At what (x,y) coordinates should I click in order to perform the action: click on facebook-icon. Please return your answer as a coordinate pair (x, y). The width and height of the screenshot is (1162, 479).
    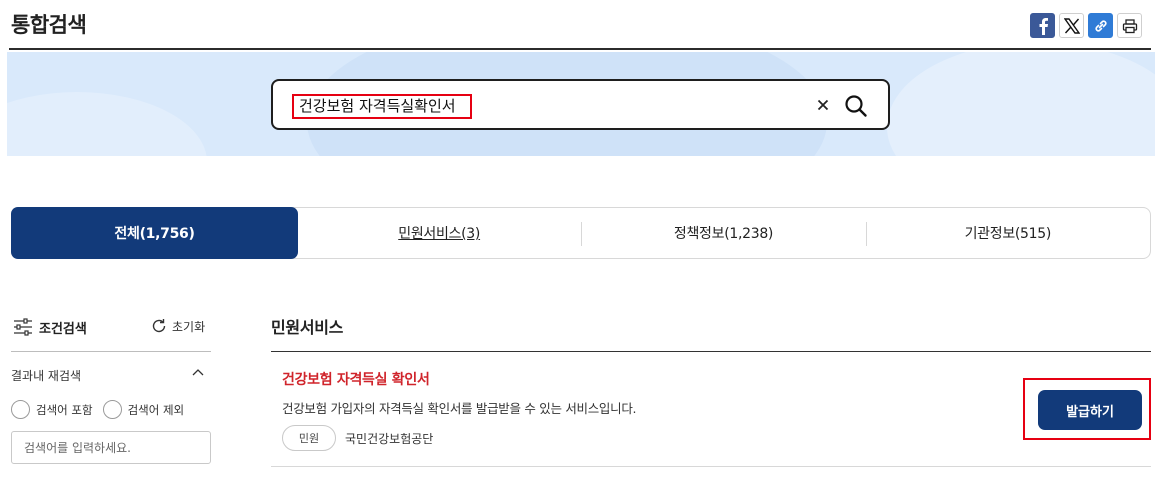
    Looking at the image, I should click on (1043, 26).